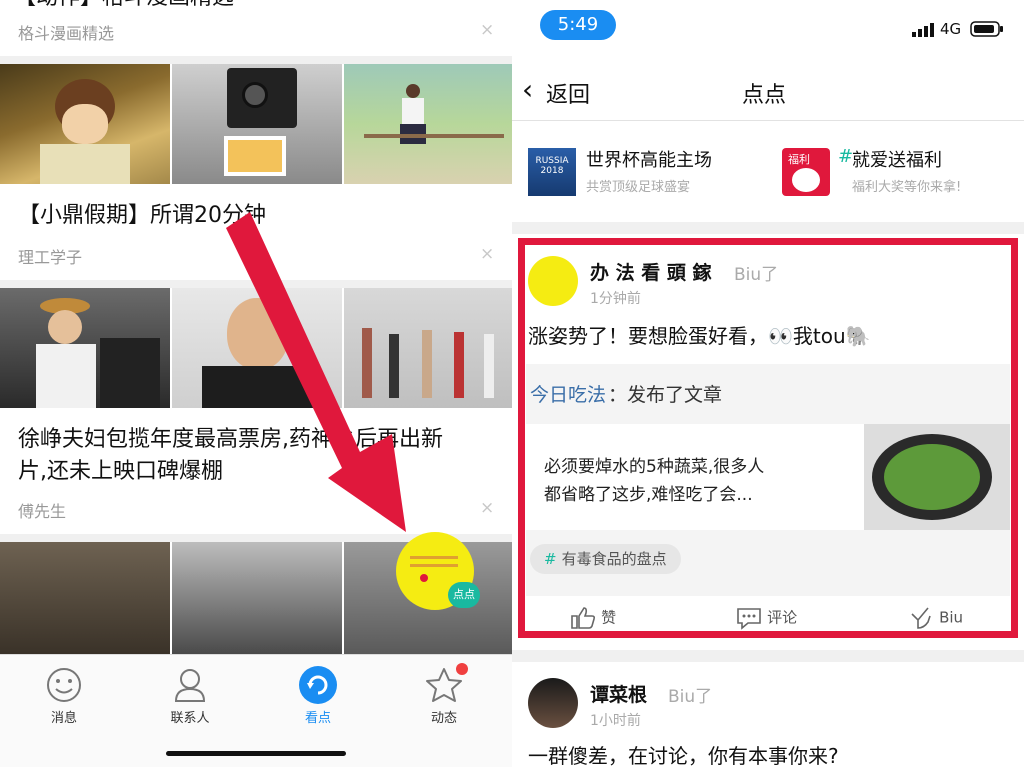  Describe the element at coordinates (683, 753) in the screenshot. I see `post-text: 一群傻差，在讨论，你有本事你来?` at that location.